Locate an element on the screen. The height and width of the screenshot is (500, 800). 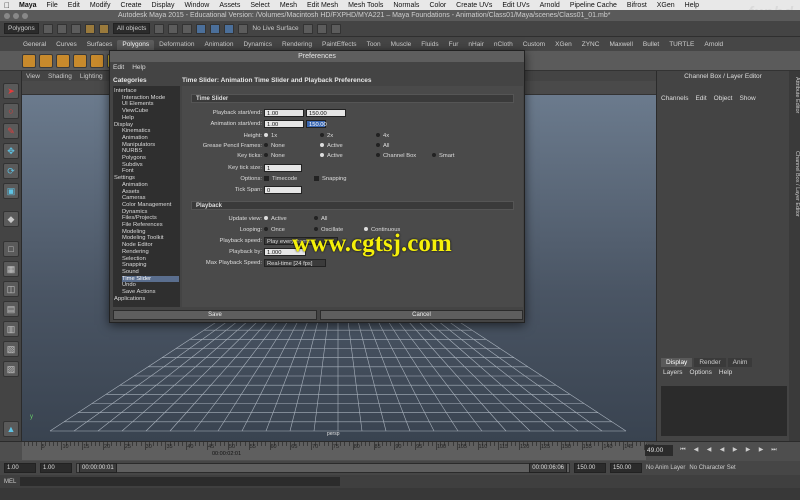
tick-span-field: 0 is located at coordinates (283, 190).